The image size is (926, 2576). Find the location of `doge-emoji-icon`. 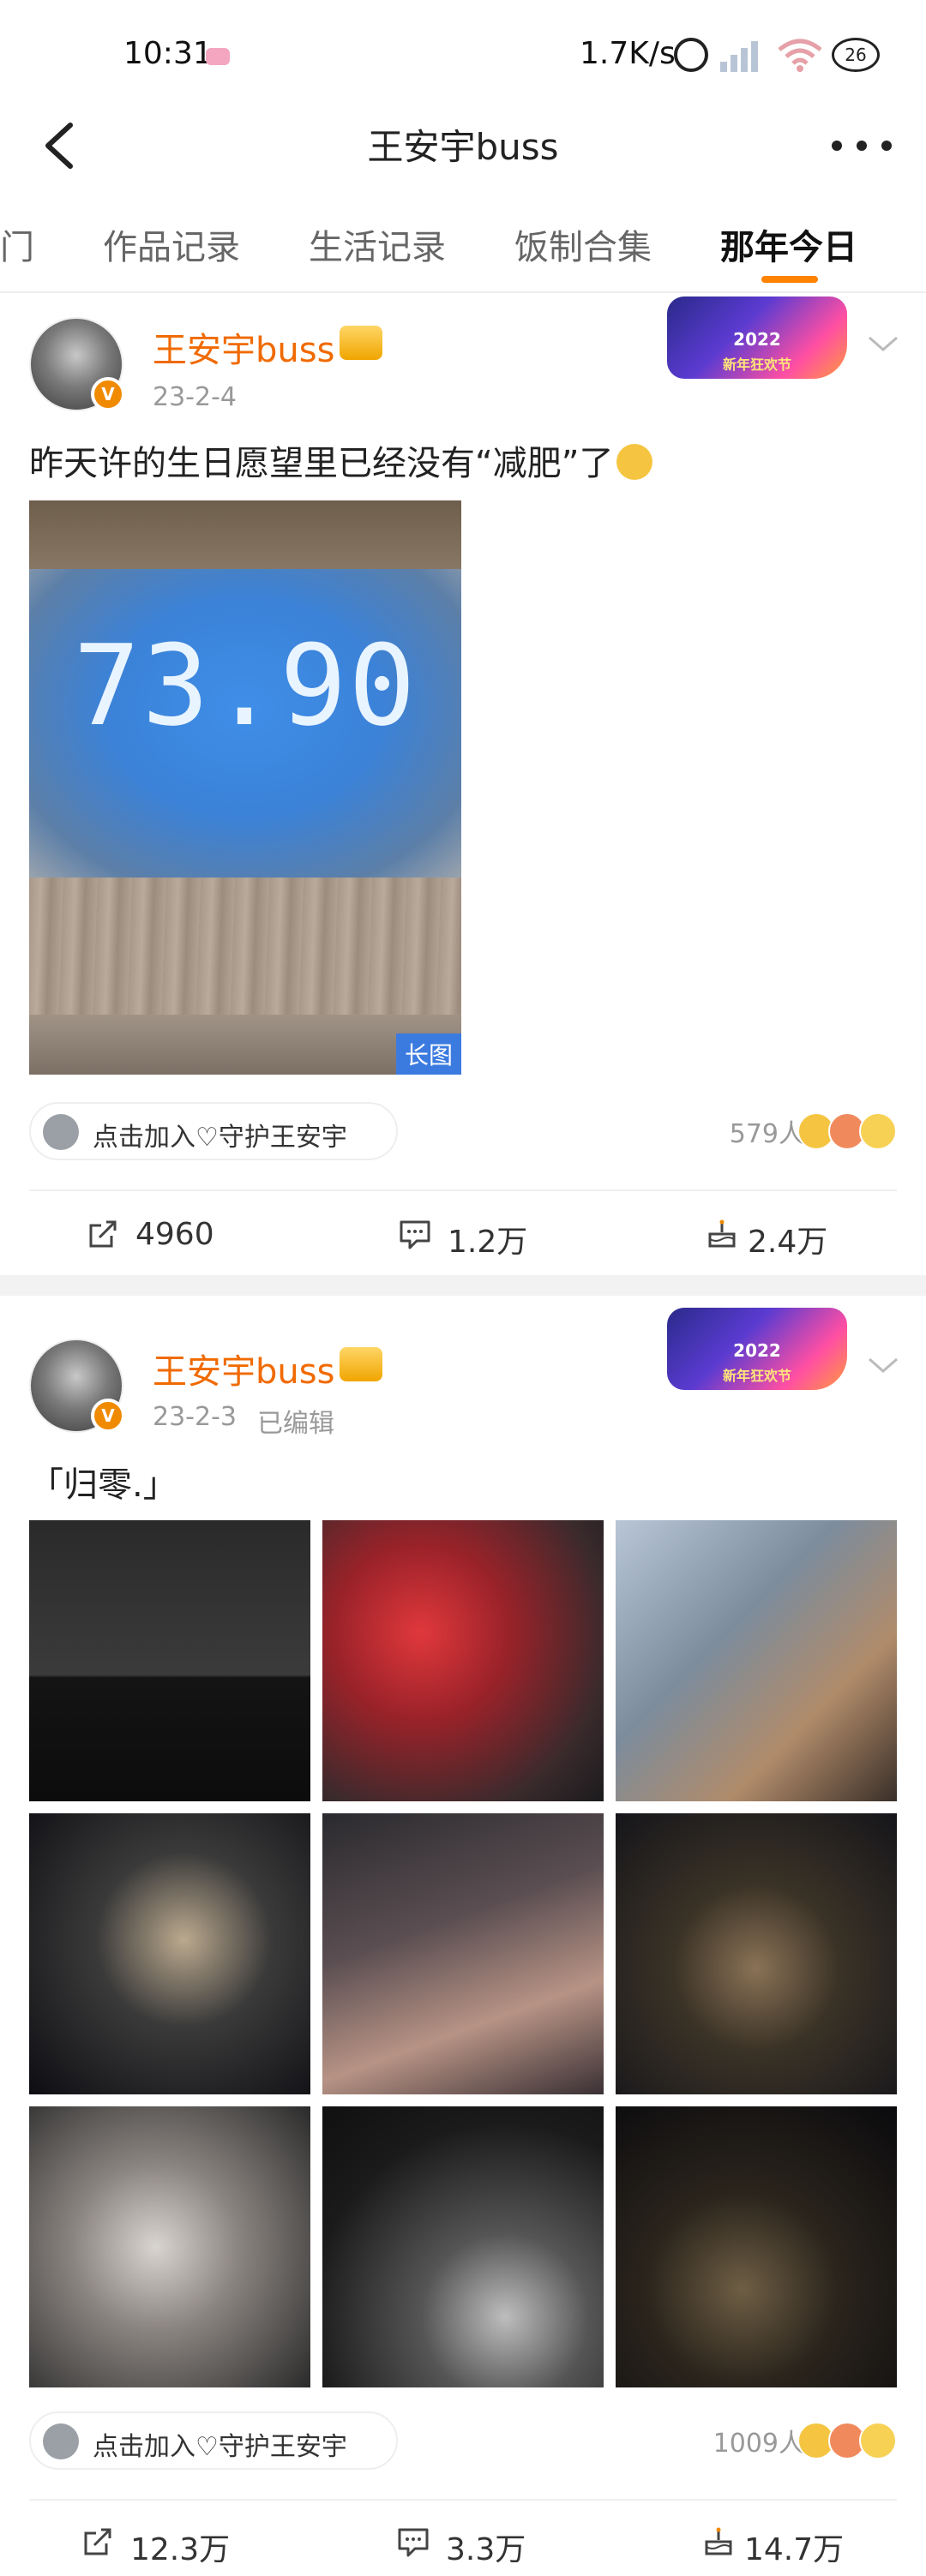

doge-emoji-icon is located at coordinates (634, 462).